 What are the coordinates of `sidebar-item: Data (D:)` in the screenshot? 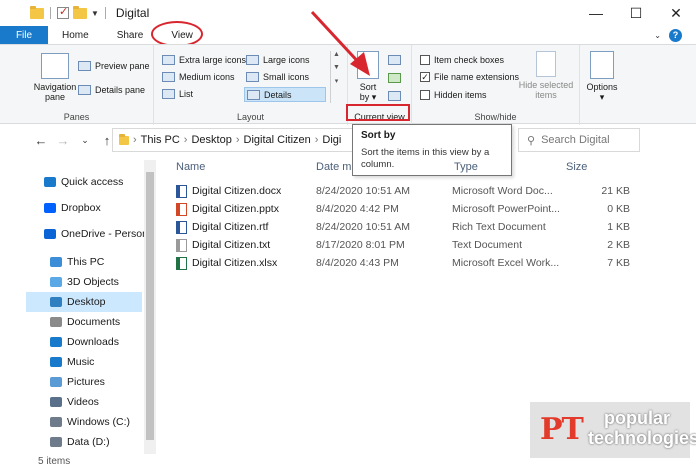 It's located at (55, 442).